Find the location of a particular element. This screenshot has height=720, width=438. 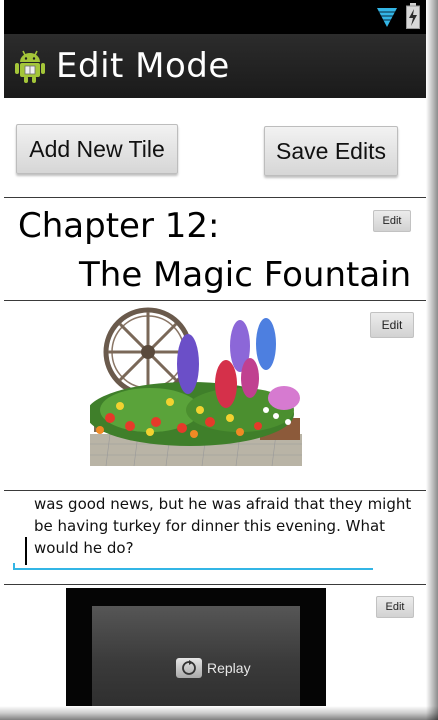

text-cursor is located at coordinates (26, 551).